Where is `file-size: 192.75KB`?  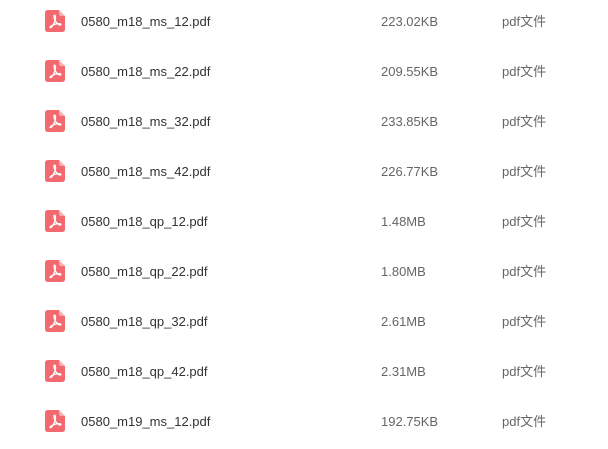
file-size: 192.75KB is located at coordinates (410, 421).